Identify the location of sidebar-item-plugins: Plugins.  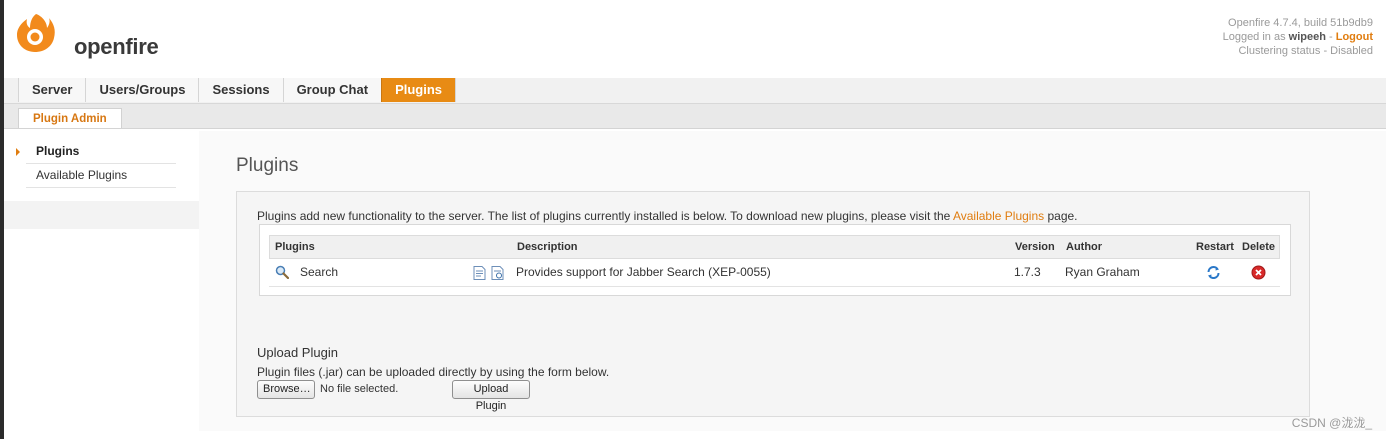
(96, 152).